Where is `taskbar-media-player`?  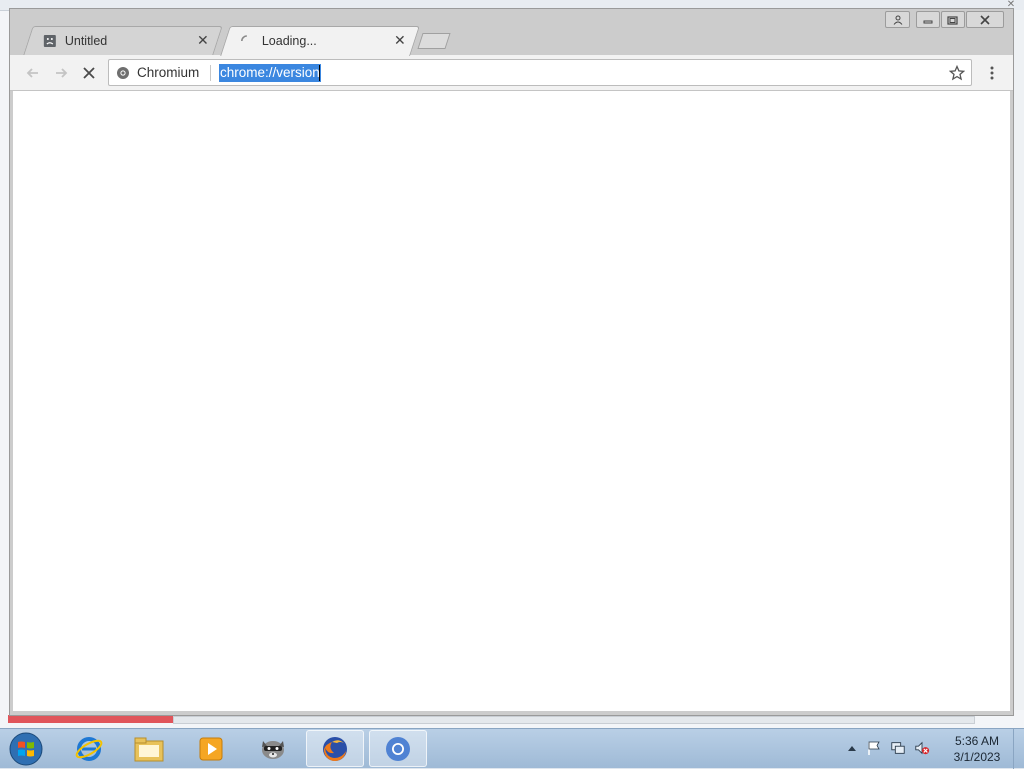 taskbar-media-player is located at coordinates (211, 748).